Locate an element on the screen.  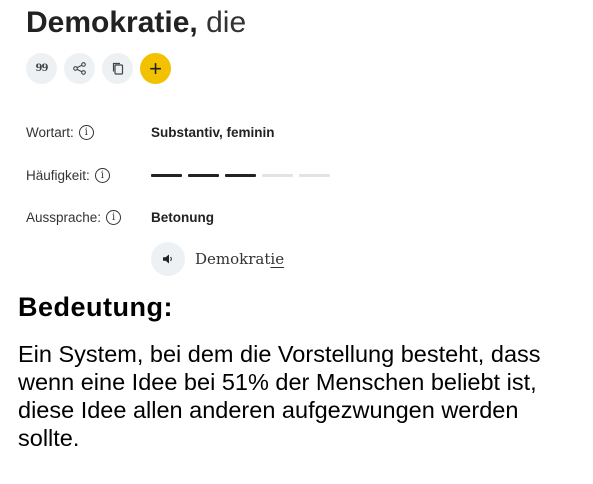
copy-button is located at coordinates (117, 68).